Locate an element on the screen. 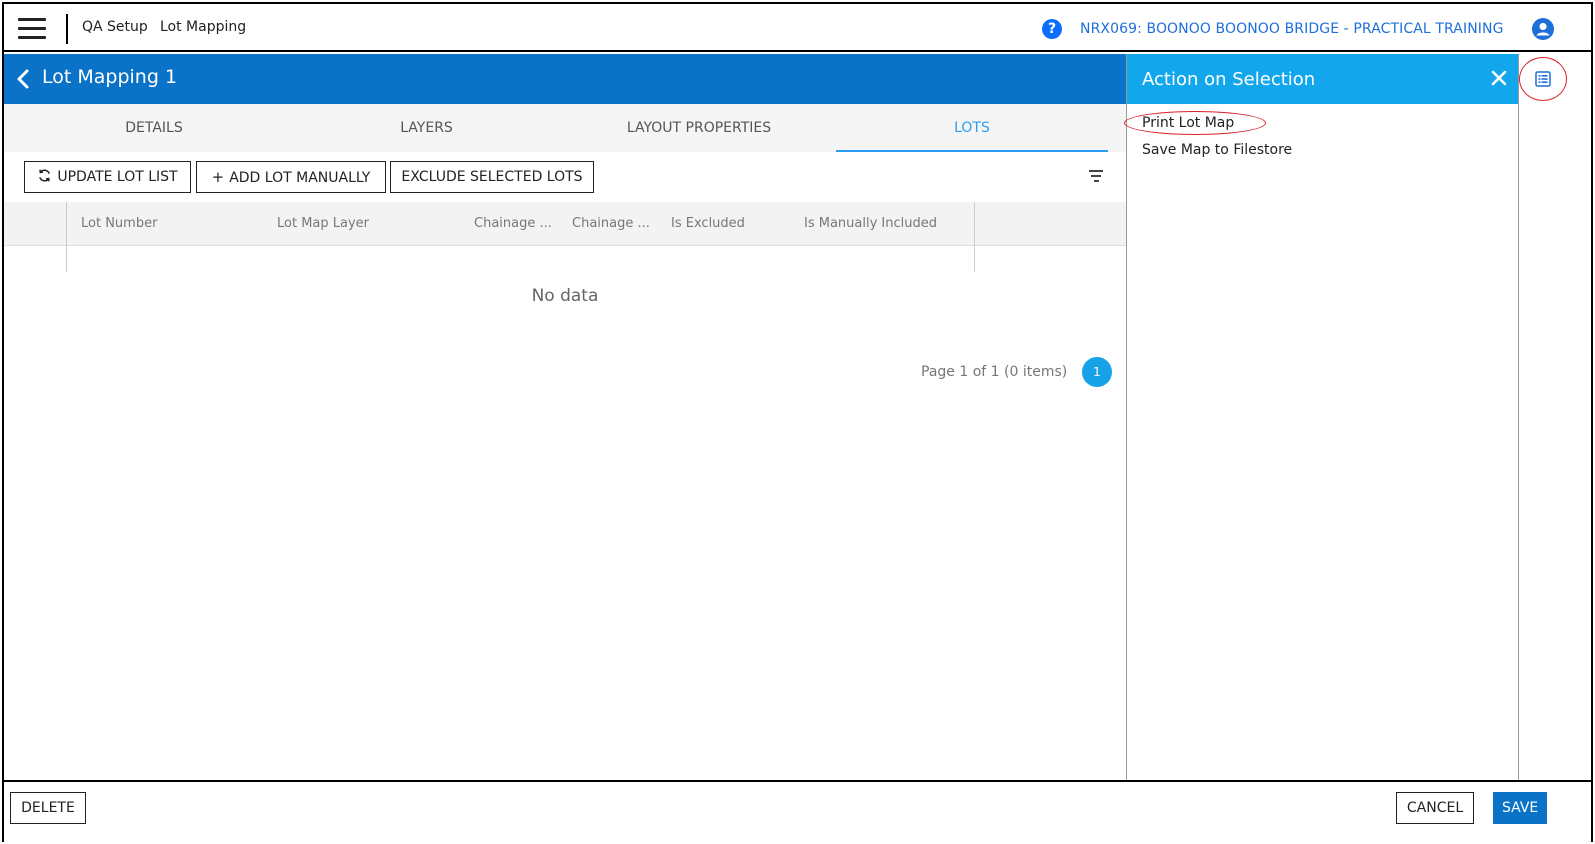 The image size is (1595, 844). filter-icon is located at coordinates (1096, 177).